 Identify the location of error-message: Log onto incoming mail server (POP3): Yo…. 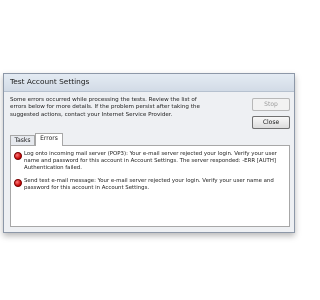
(150, 161).